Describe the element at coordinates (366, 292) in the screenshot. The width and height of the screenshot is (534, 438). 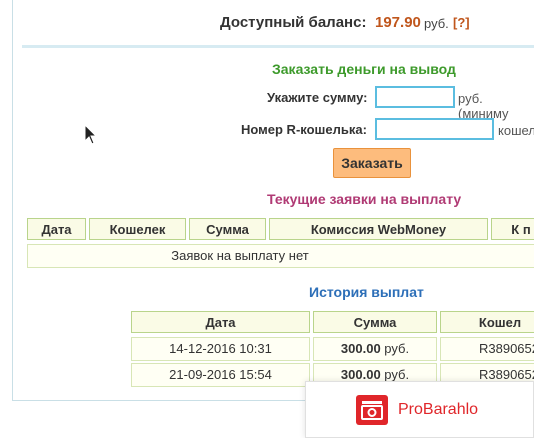
I see `history-title: История выплат` at that location.